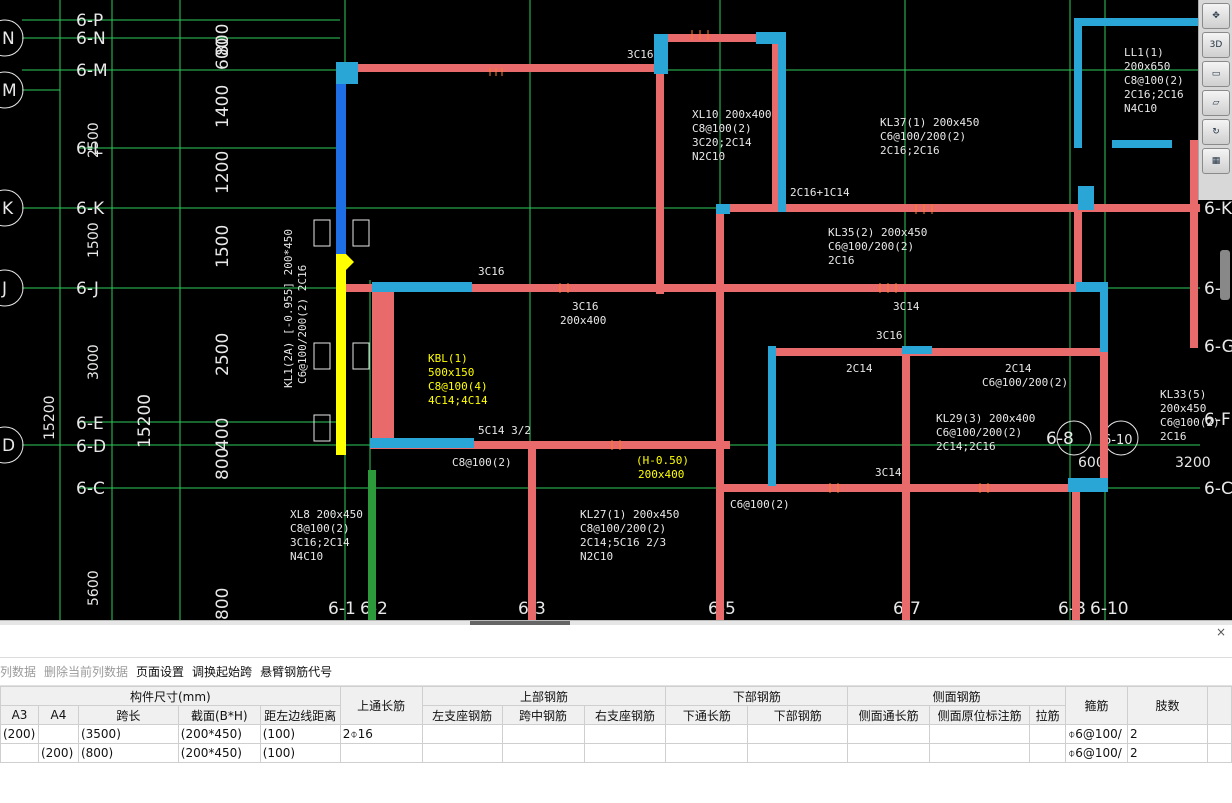 The height and width of the screenshot is (803, 1232). What do you see at coordinates (86, 671) in the screenshot?
I see `toolbar-delete-column: 删除当前列数据` at bounding box center [86, 671].